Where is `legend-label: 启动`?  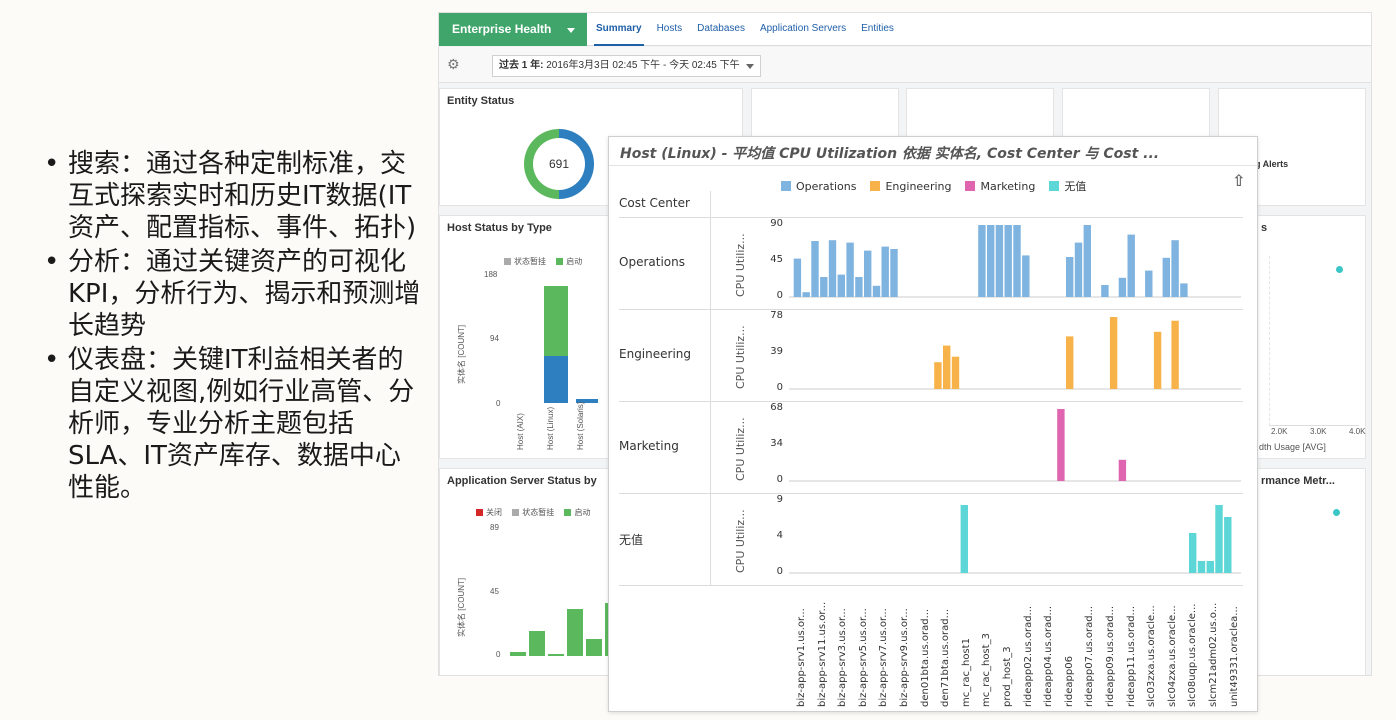
legend-label: 启动 is located at coordinates (574, 261).